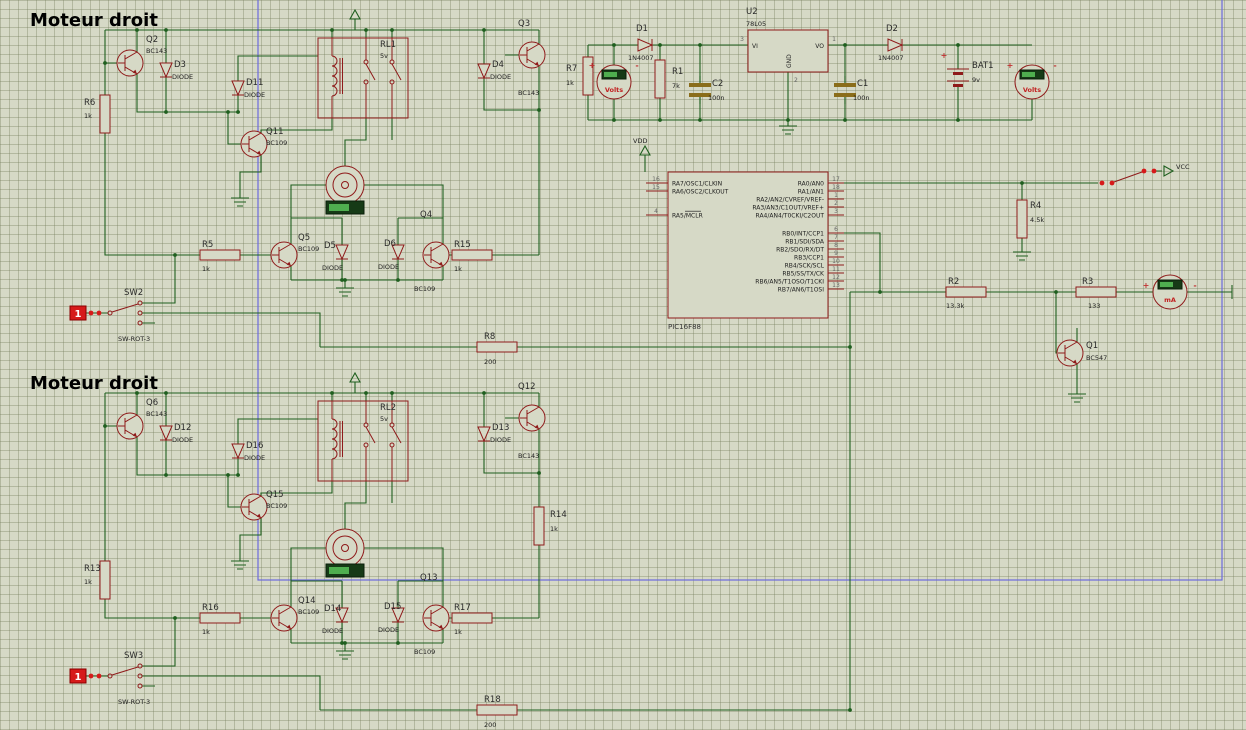  Describe the element at coordinates (862, 84) in the screenshot. I see `svg-text: C1` at that location.